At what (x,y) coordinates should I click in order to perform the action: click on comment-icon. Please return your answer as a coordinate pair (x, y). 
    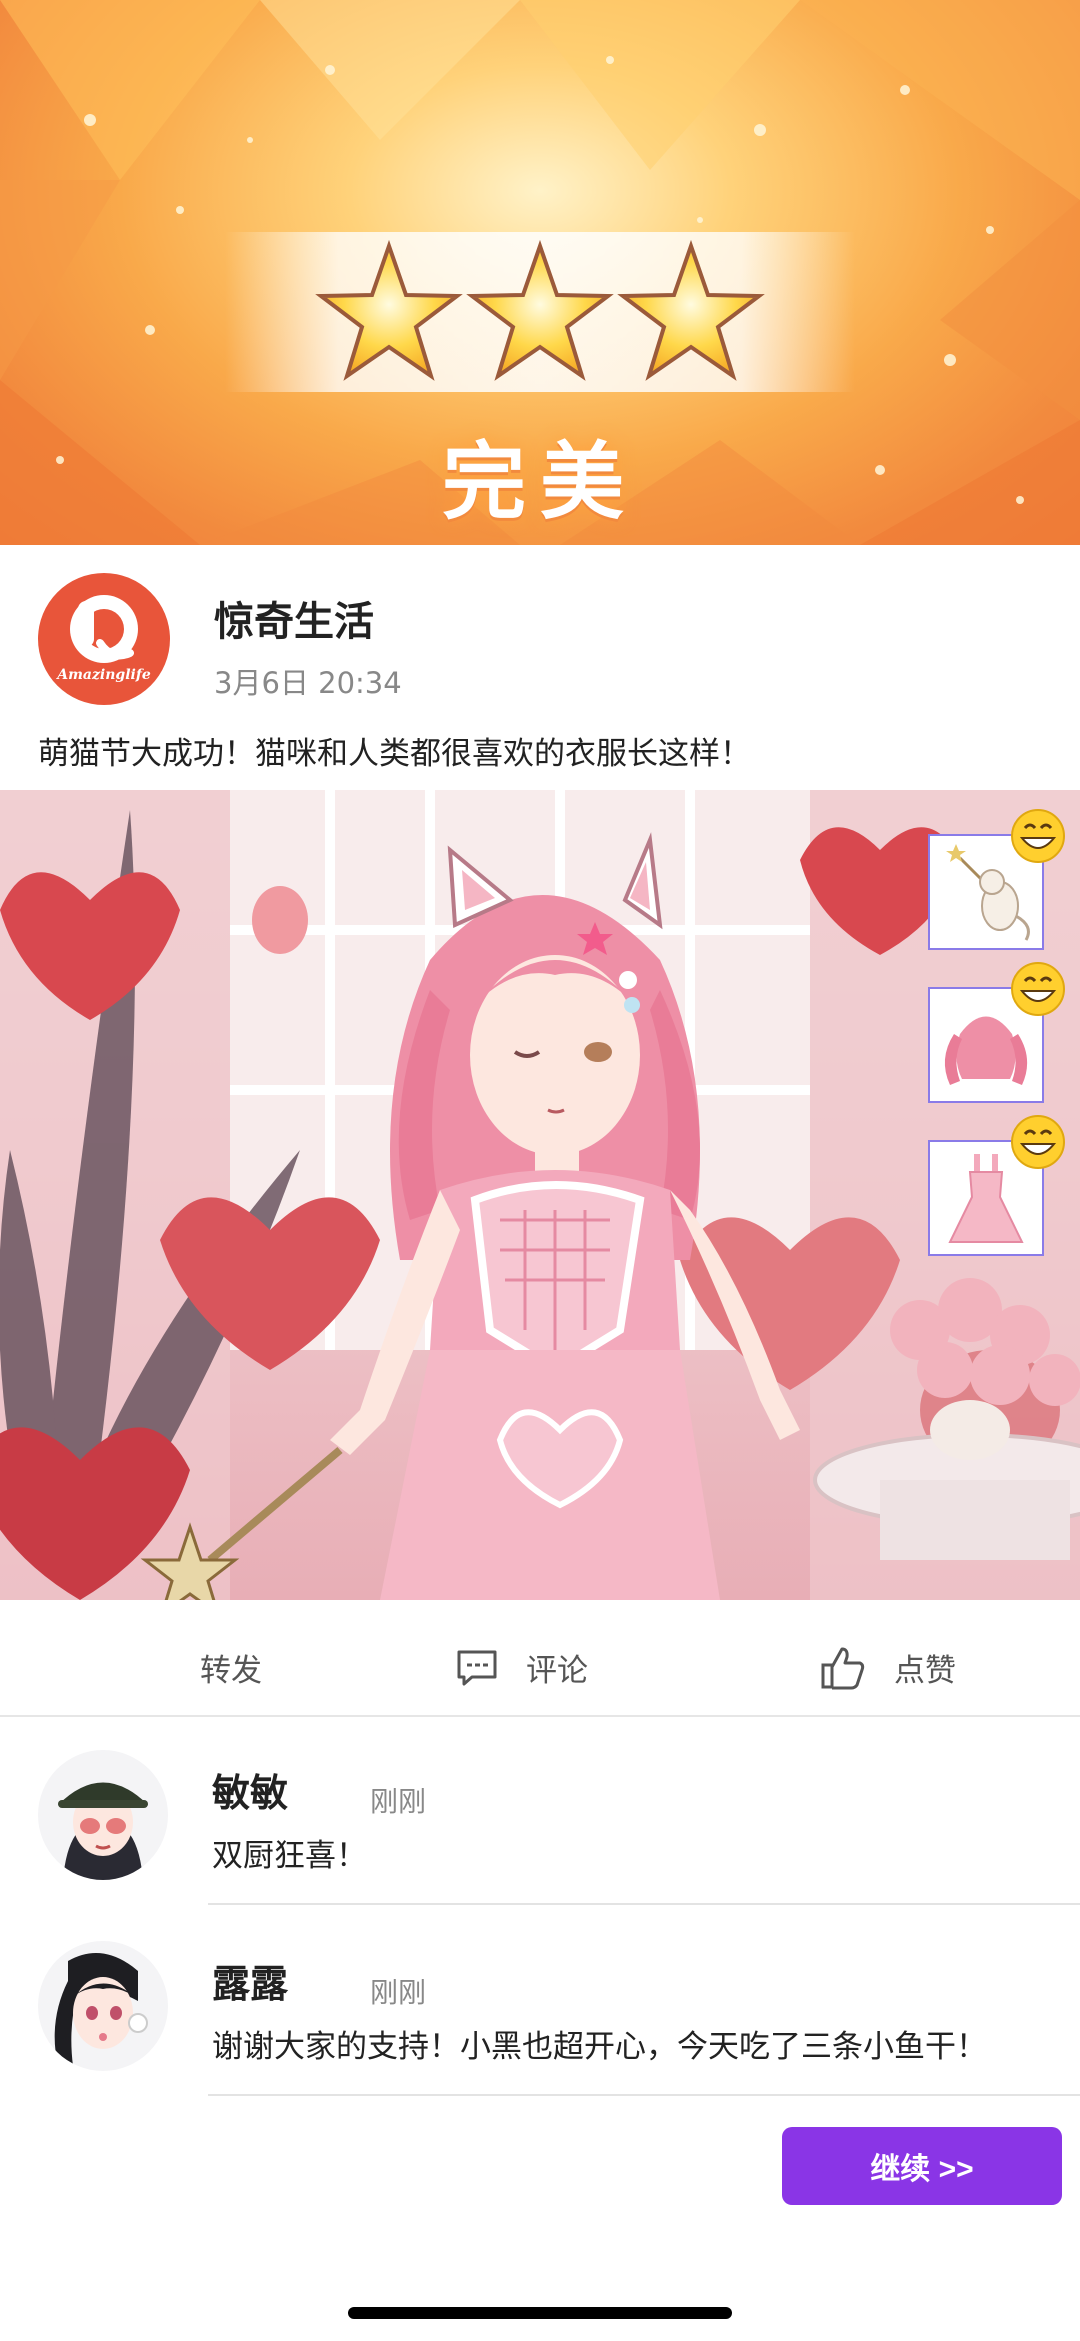
    Looking at the image, I should click on (477, 1667).